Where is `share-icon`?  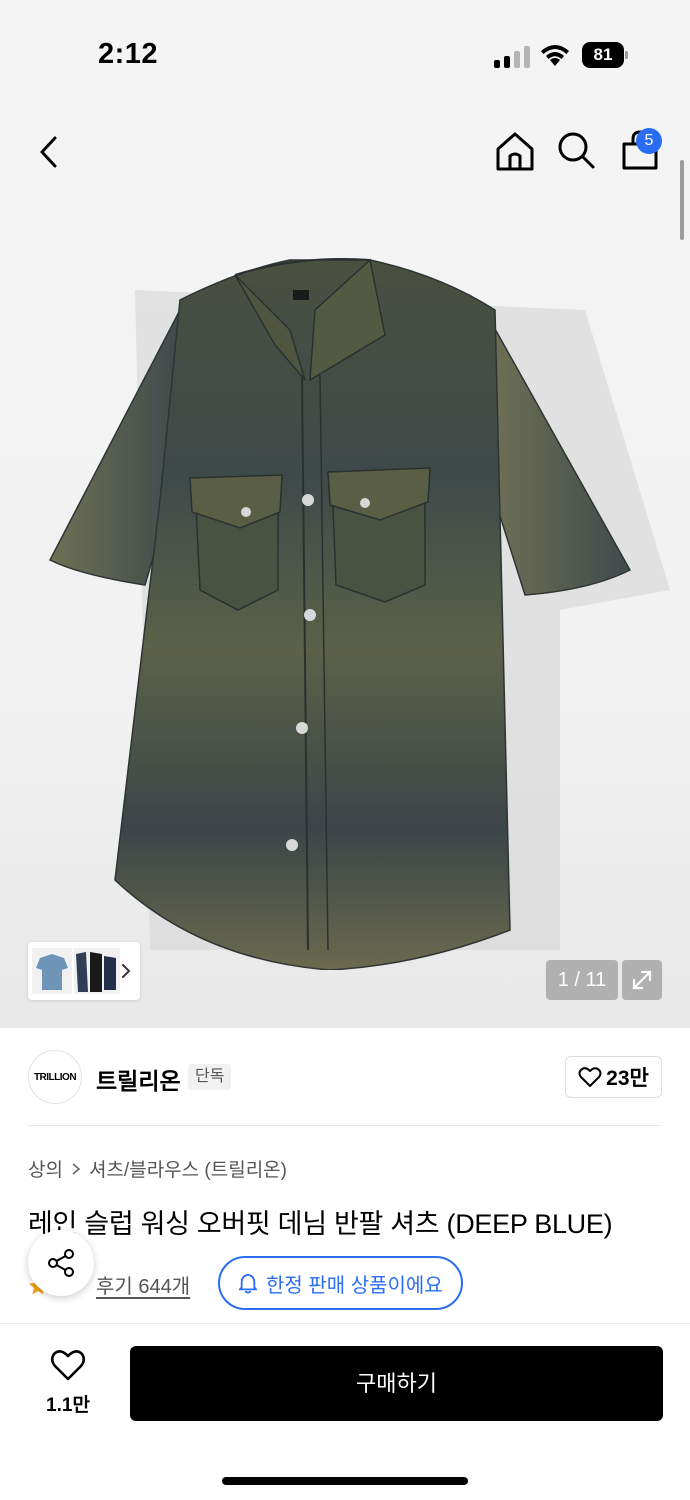
share-icon is located at coordinates (61, 1263).